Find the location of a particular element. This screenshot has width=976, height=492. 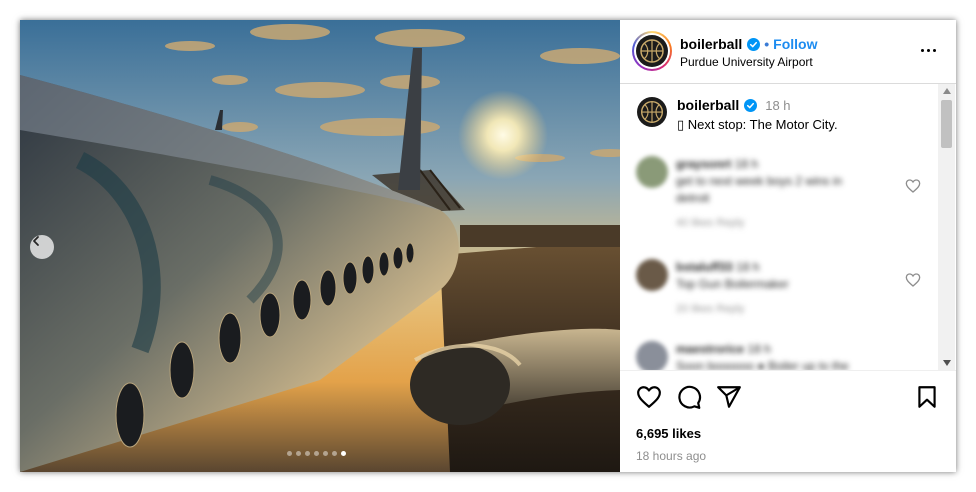

profile-avatar is located at coordinates (652, 51).